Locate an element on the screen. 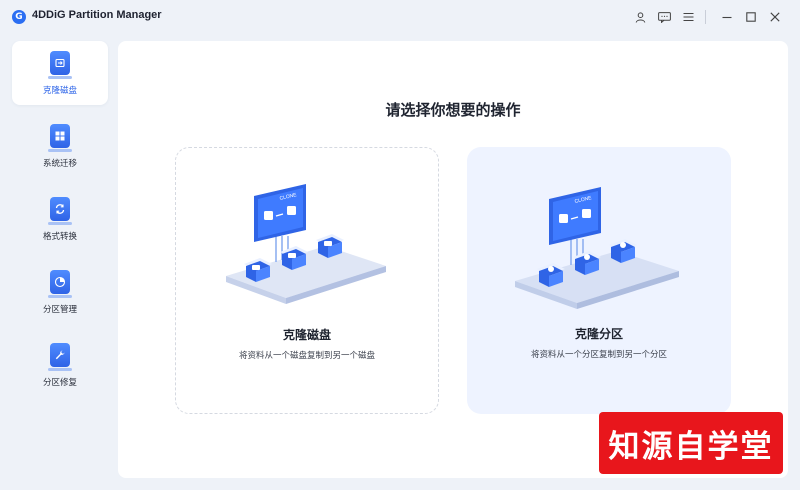  partition-repair-icon is located at coordinates (60, 357).